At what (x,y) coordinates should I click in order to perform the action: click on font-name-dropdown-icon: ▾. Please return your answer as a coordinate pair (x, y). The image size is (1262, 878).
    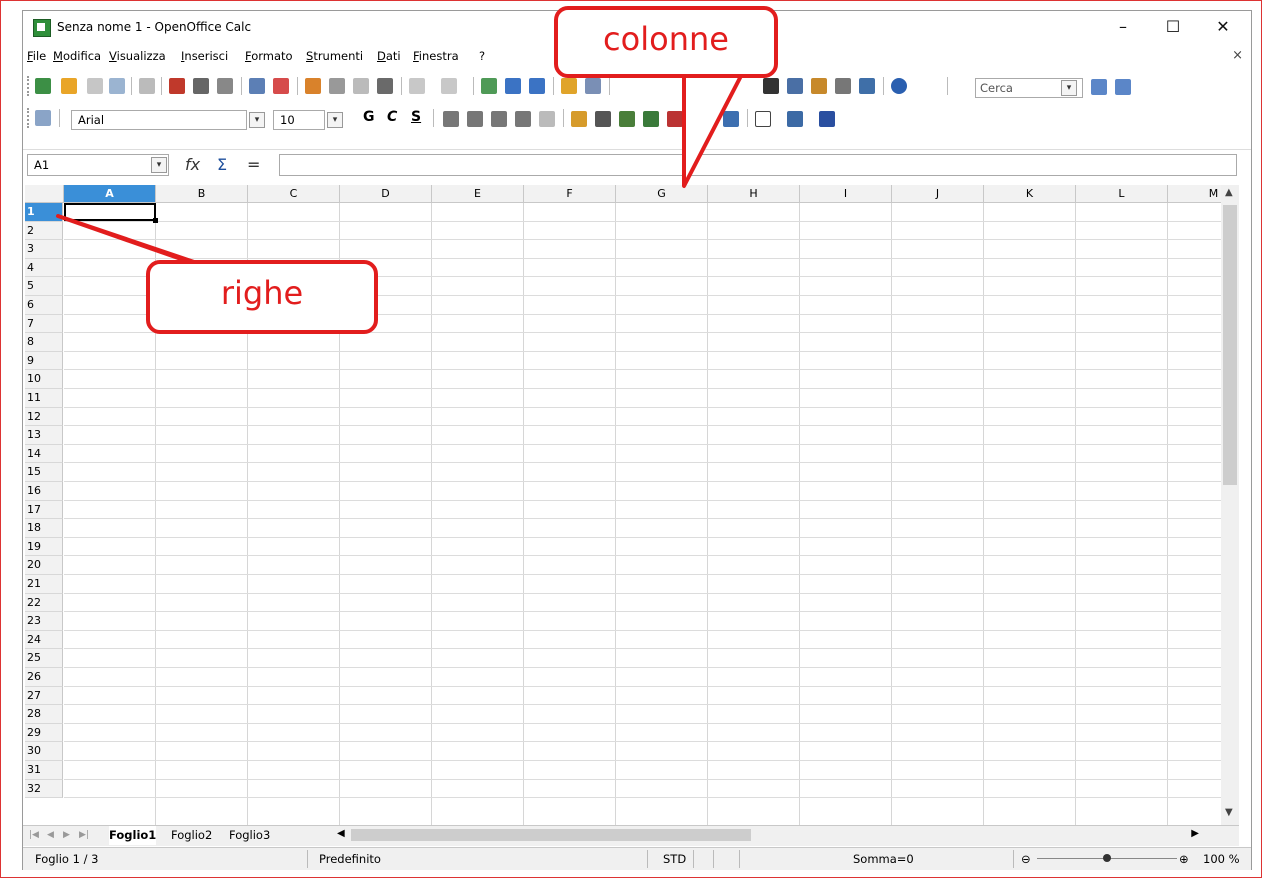
    Looking at the image, I should click on (257, 120).